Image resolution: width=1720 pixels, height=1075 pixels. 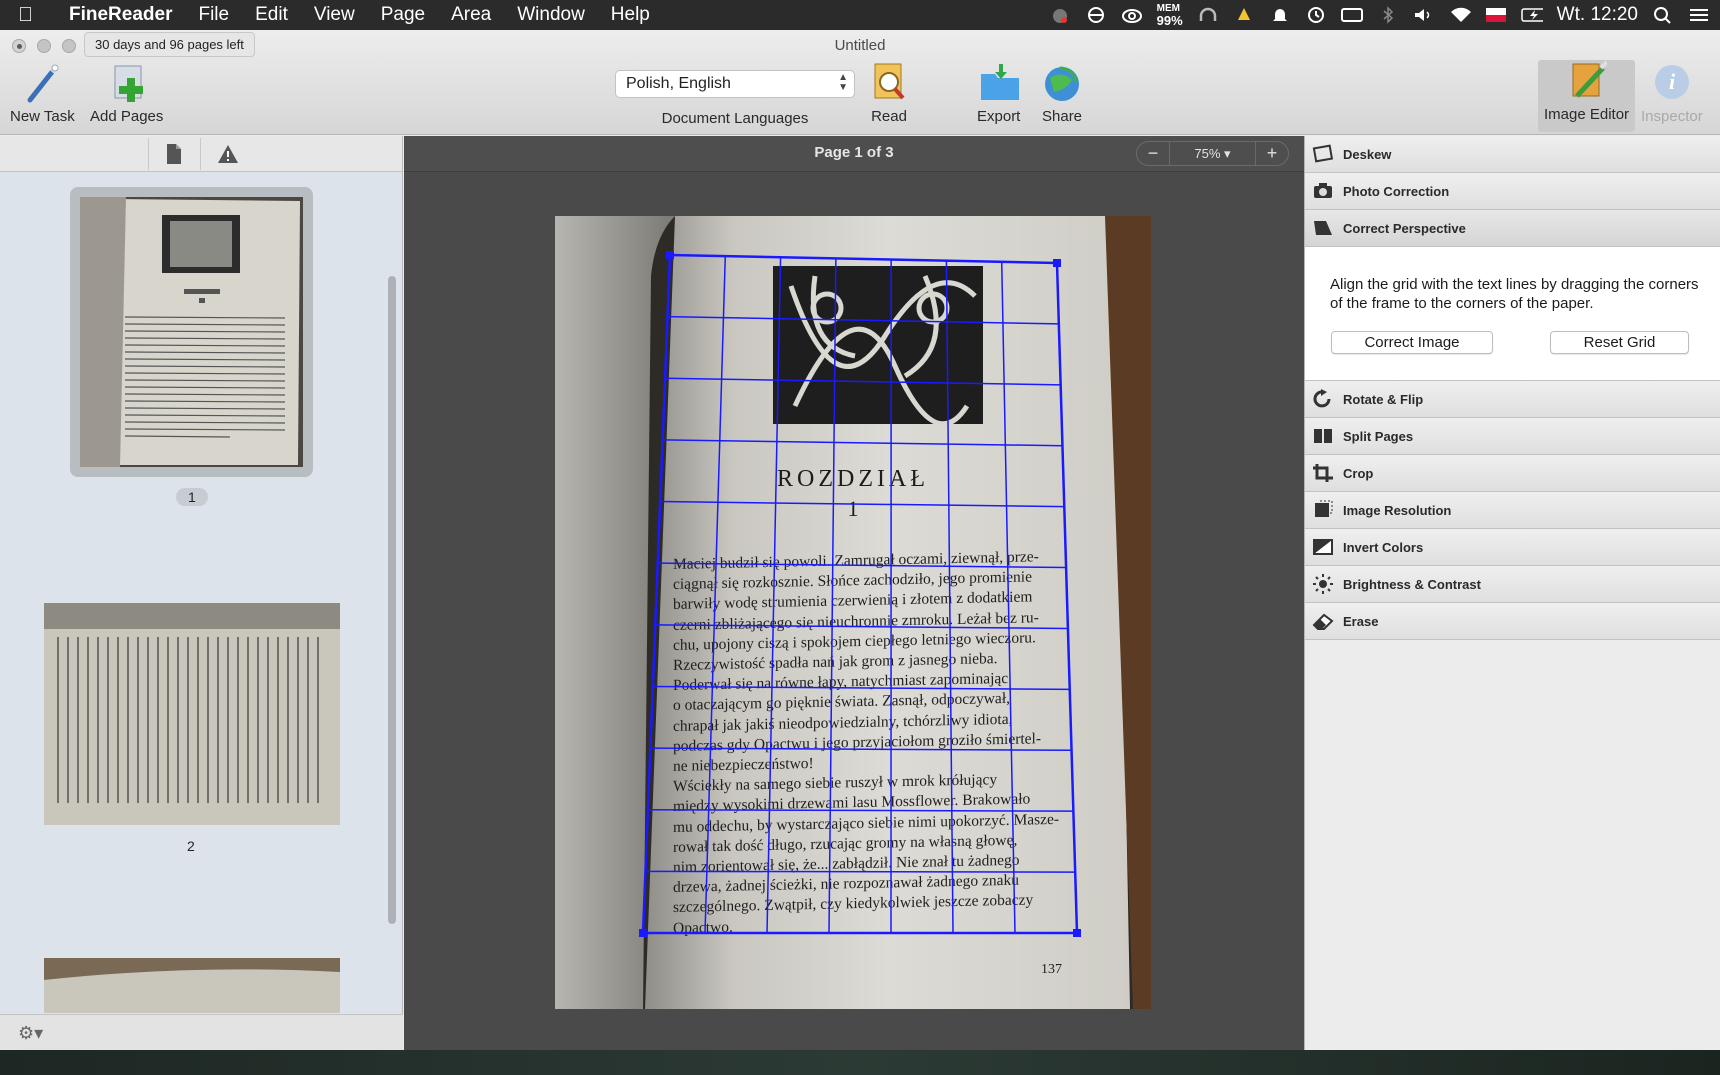 What do you see at coordinates (1323, 154) in the screenshot?
I see `deskew-icon` at bounding box center [1323, 154].